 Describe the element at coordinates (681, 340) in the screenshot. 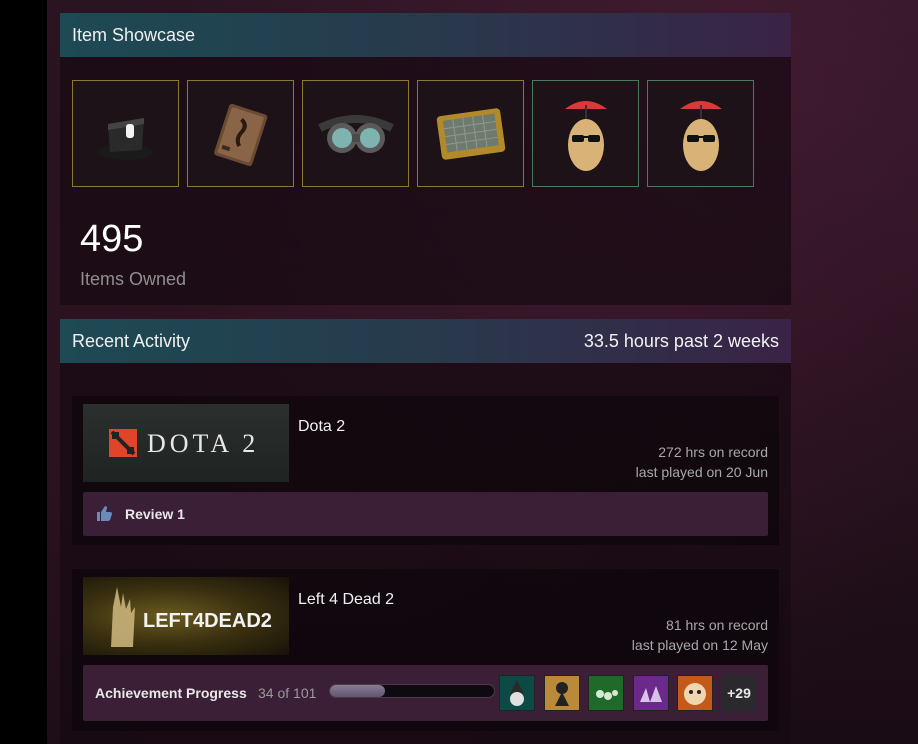

I see `playtime-summary: 33.5 hours past 2 weeks` at that location.